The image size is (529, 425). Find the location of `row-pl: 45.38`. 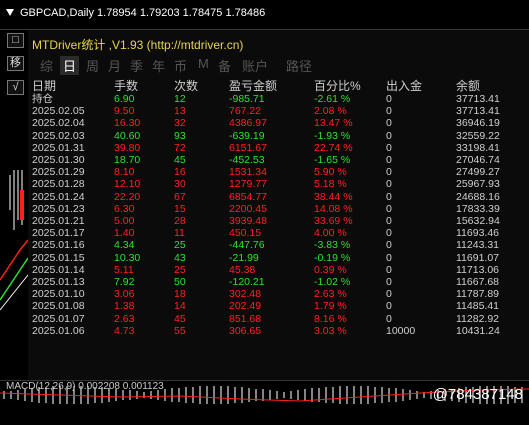

row-pl: 45.38 is located at coordinates (242, 269).